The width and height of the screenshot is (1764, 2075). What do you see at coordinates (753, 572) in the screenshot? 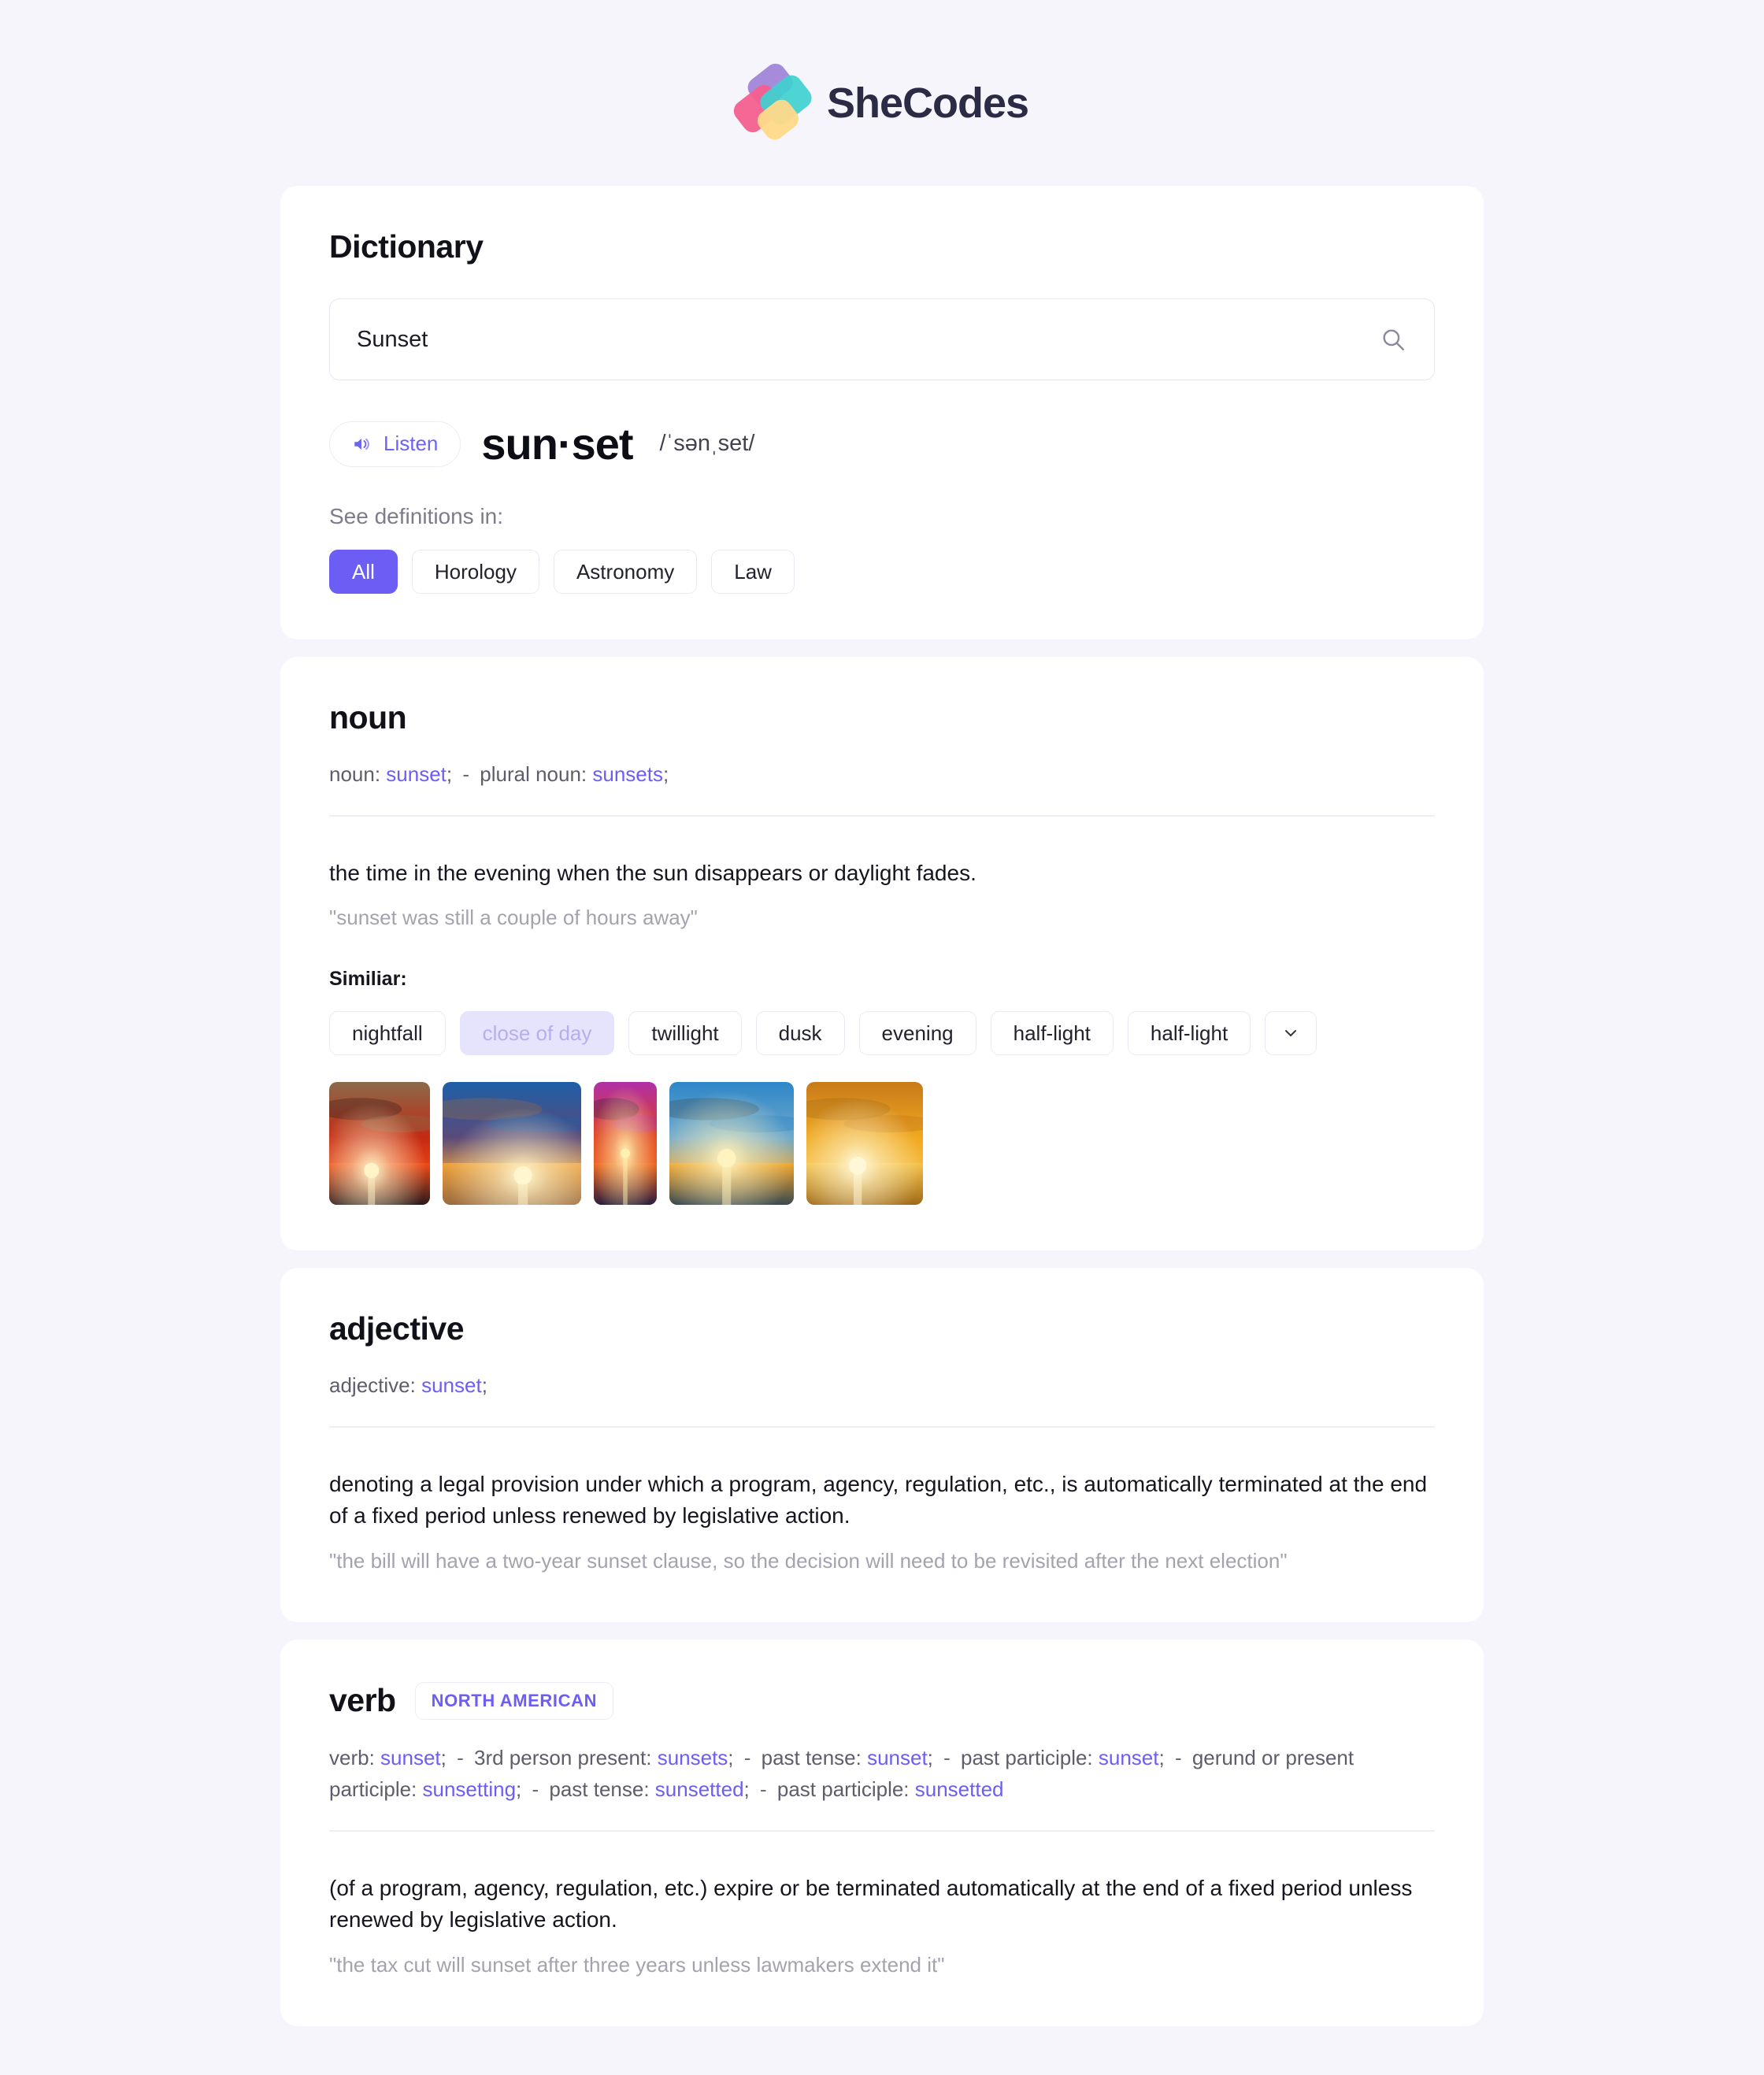
I see `category-chip-law: Law` at bounding box center [753, 572].